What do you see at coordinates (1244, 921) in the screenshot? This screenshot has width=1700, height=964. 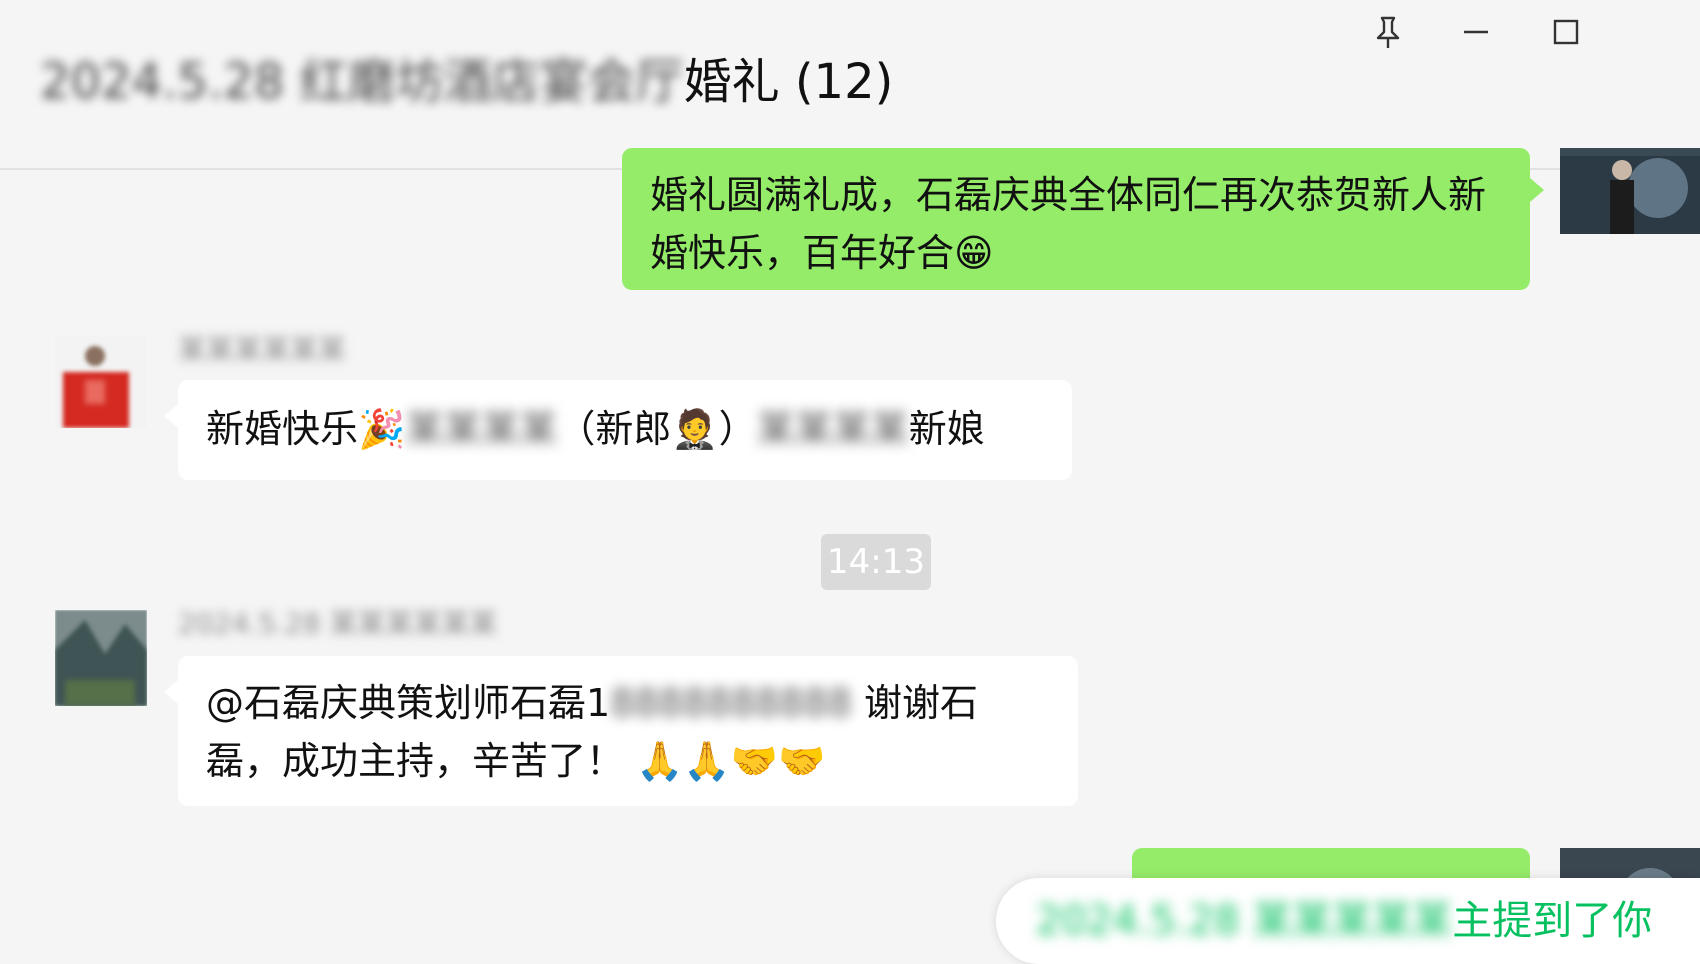 I see `mention-notification-blurred: 2024.5.28 某某某某某` at bounding box center [1244, 921].